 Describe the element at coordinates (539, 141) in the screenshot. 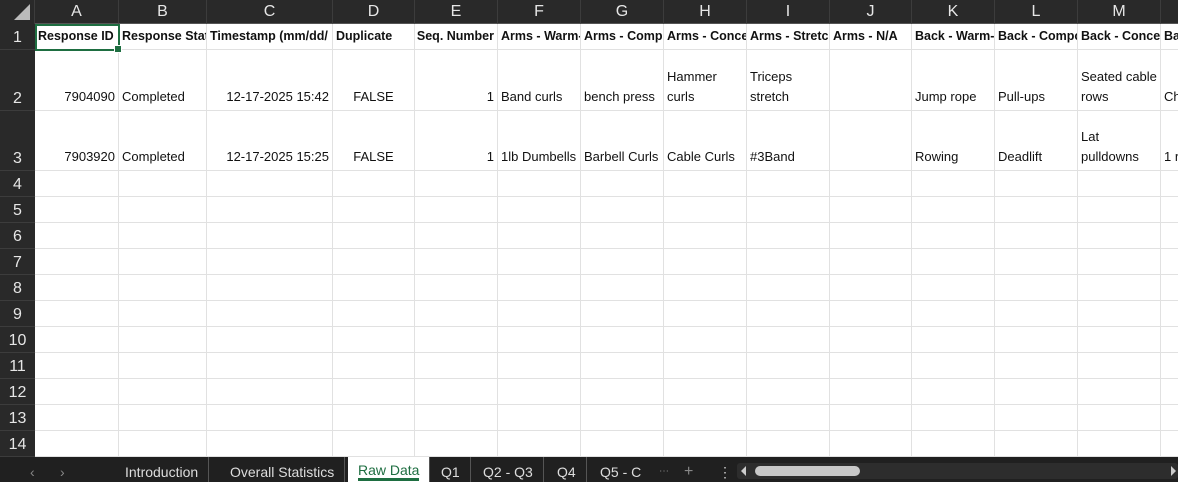

I see `data-cell: 1lb Dumbells` at that location.